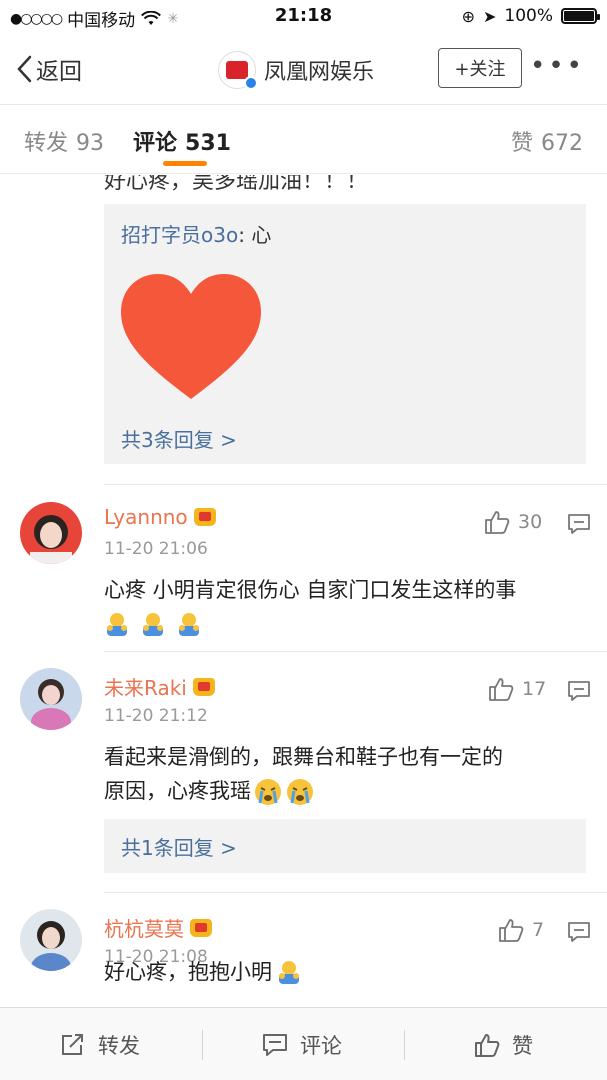 The width and height of the screenshot is (607, 1080). Describe the element at coordinates (303, 757) in the screenshot. I see `comment-text-line1: 看起来是滑倒的，跟舞台和鞋子也有一定的` at that location.